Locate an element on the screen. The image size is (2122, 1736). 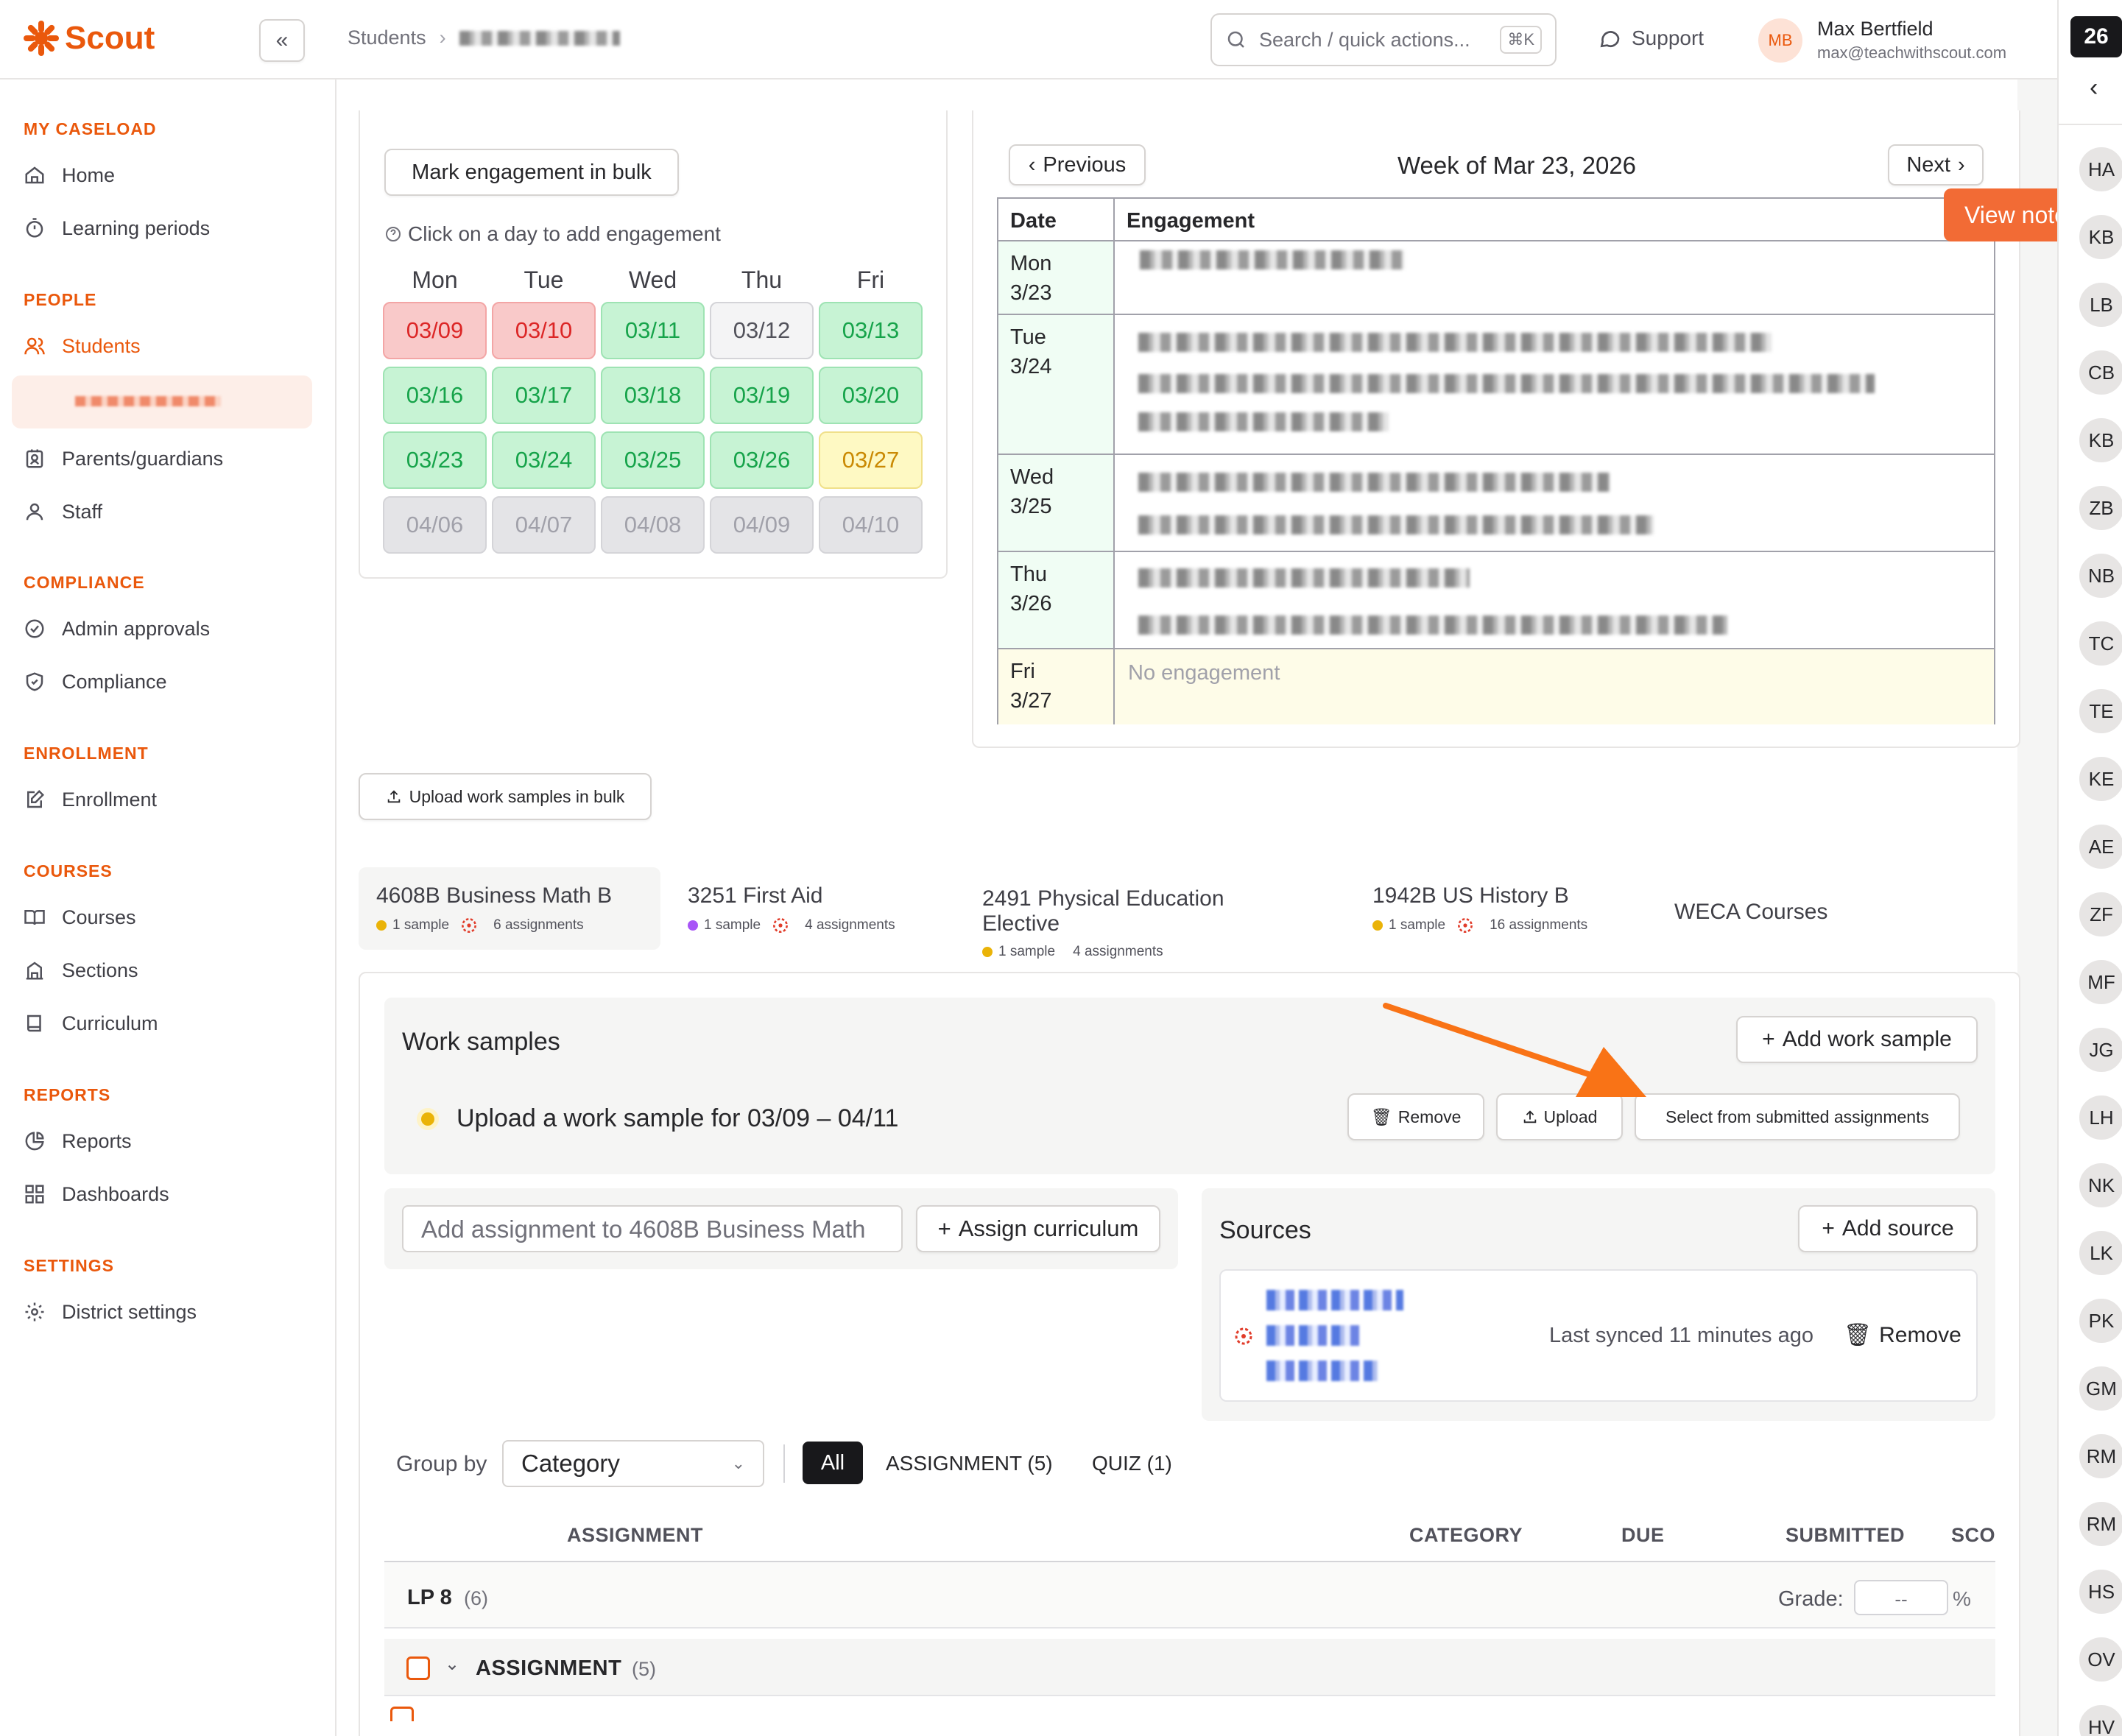
filter-assignment-button: ASSIGNMENT (5) is located at coordinates (969, 1464).